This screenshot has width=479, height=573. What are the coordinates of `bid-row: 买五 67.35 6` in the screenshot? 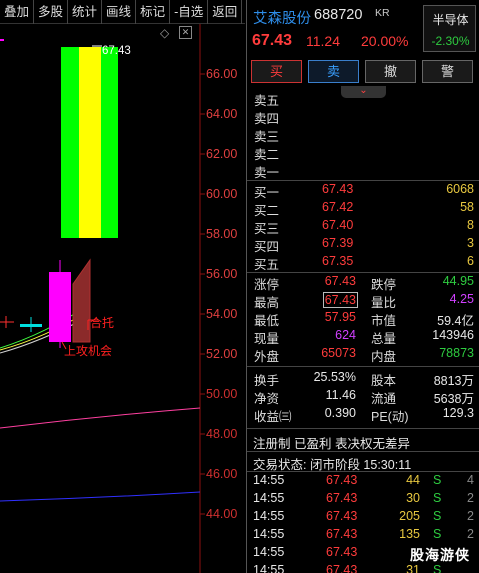 It's located at (363, 263).